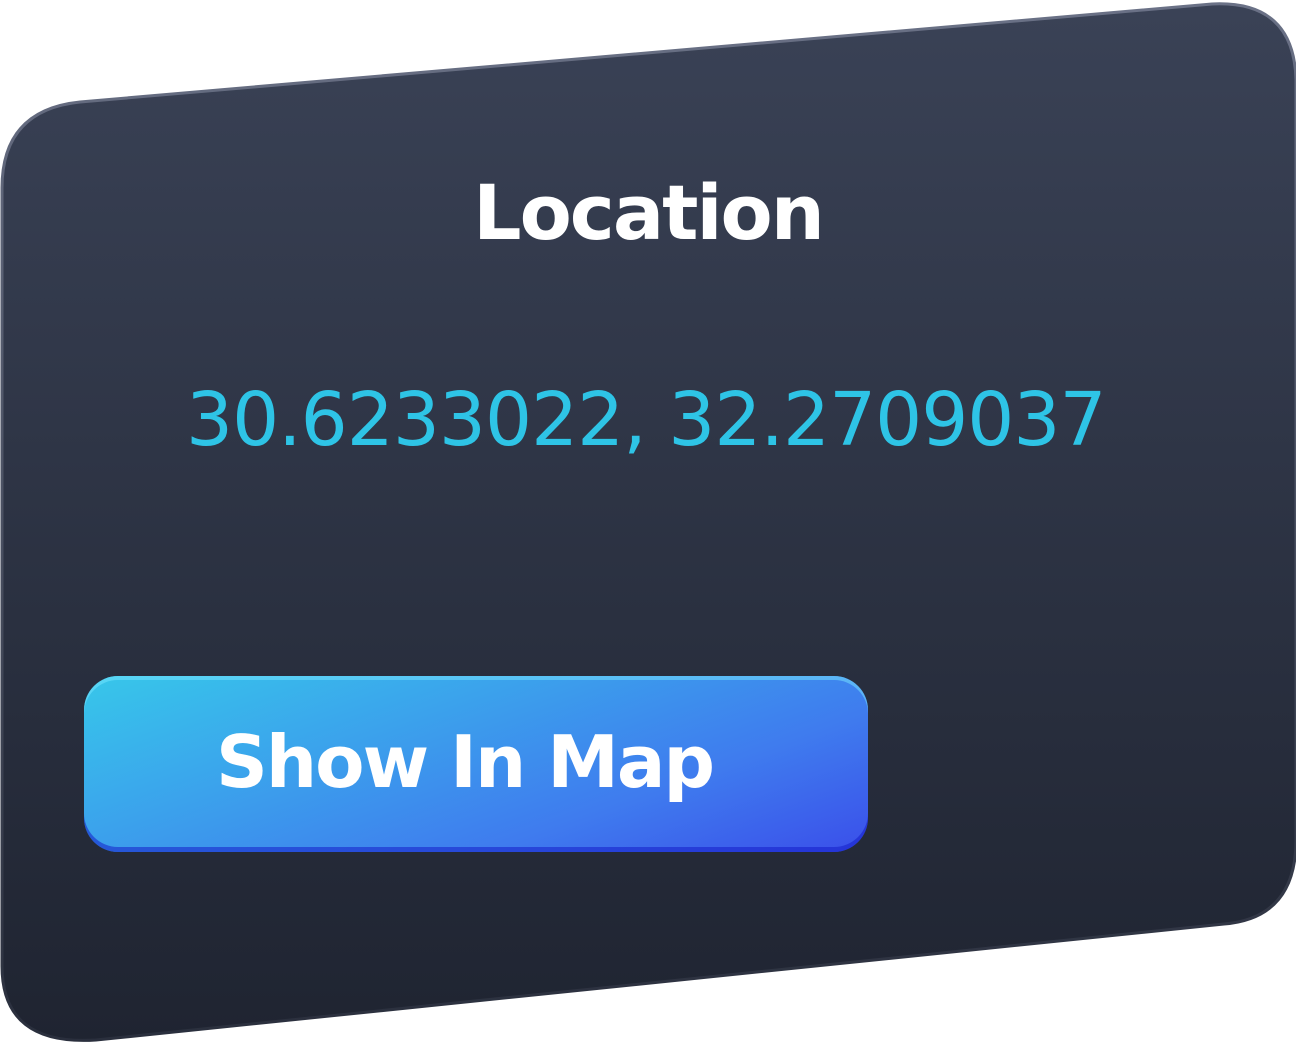 The image size is (1296, 1046). What do you see at coordinates (649, 212) in the screenshot?
I see `card-title: Location` at bounding box center [649, 212].